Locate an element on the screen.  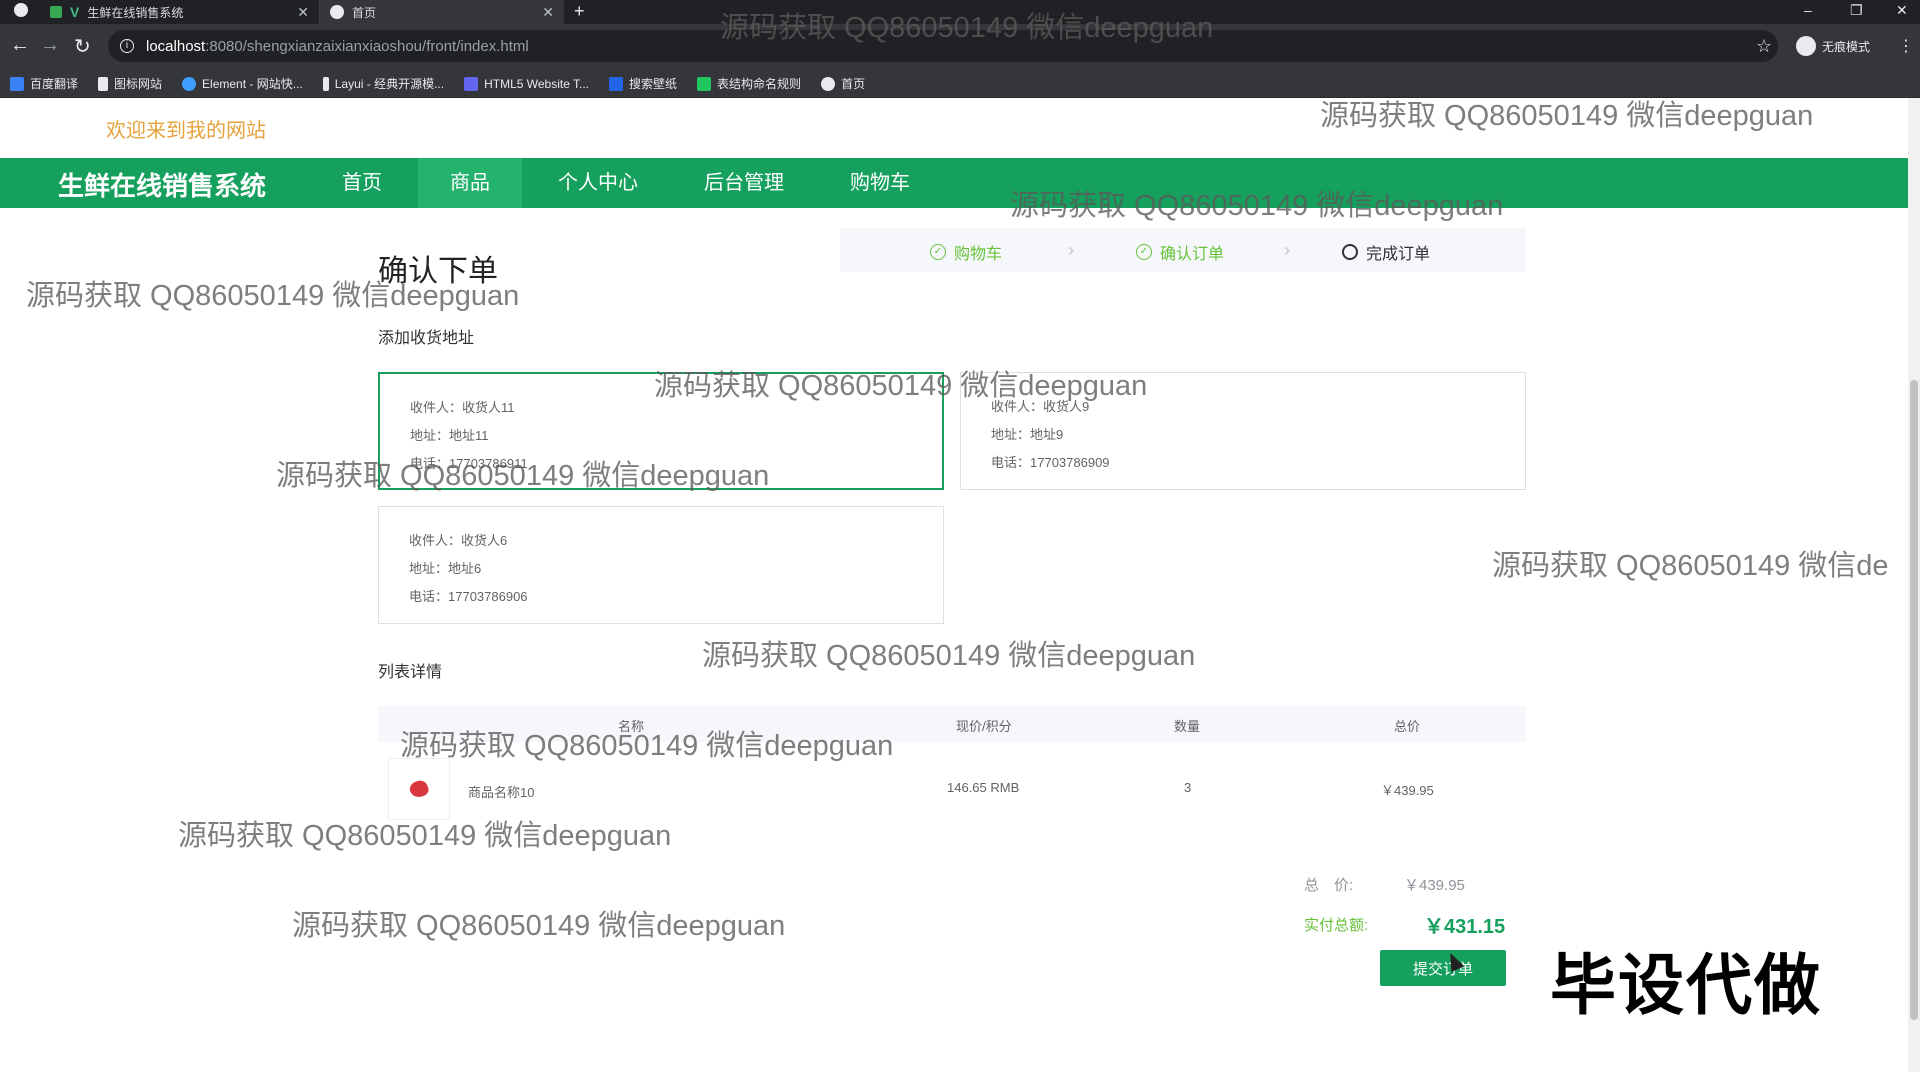
reload-icon: ↻ is located at coordinates (82, 46).